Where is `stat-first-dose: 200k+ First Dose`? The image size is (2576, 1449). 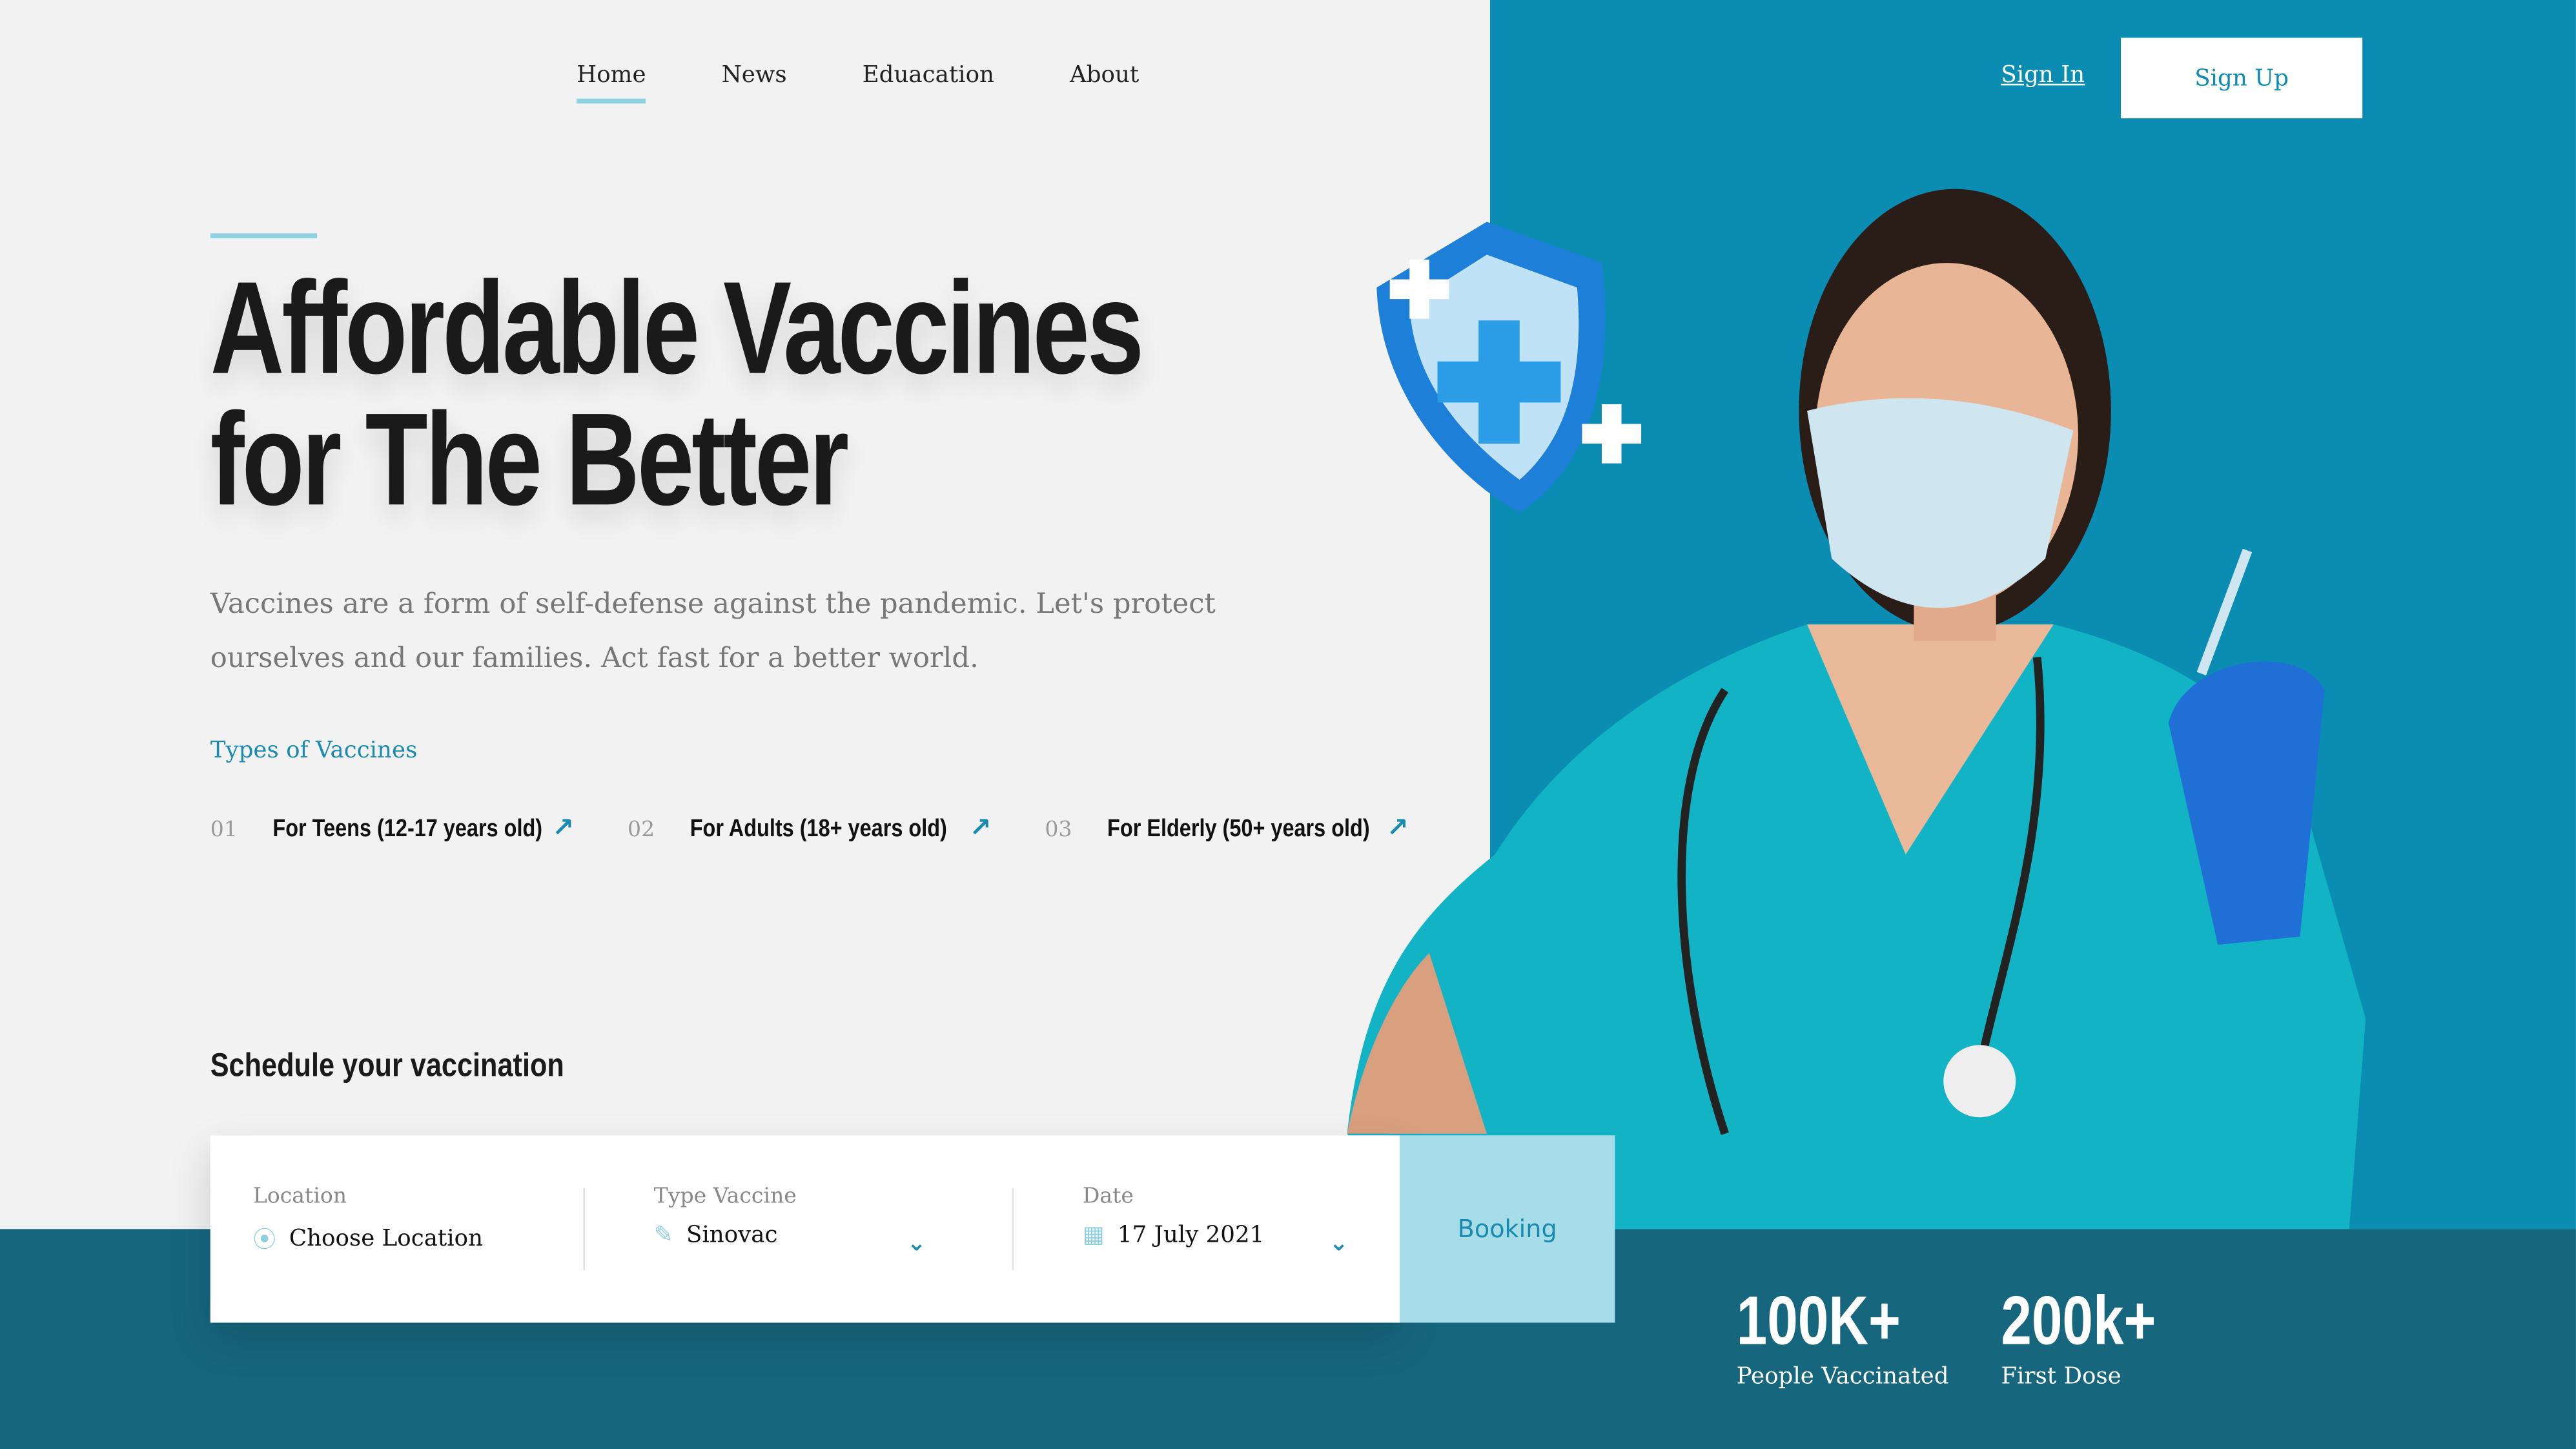 stat-first-dose: 200k+ First Dose is located at coordinates (2078, 1336).